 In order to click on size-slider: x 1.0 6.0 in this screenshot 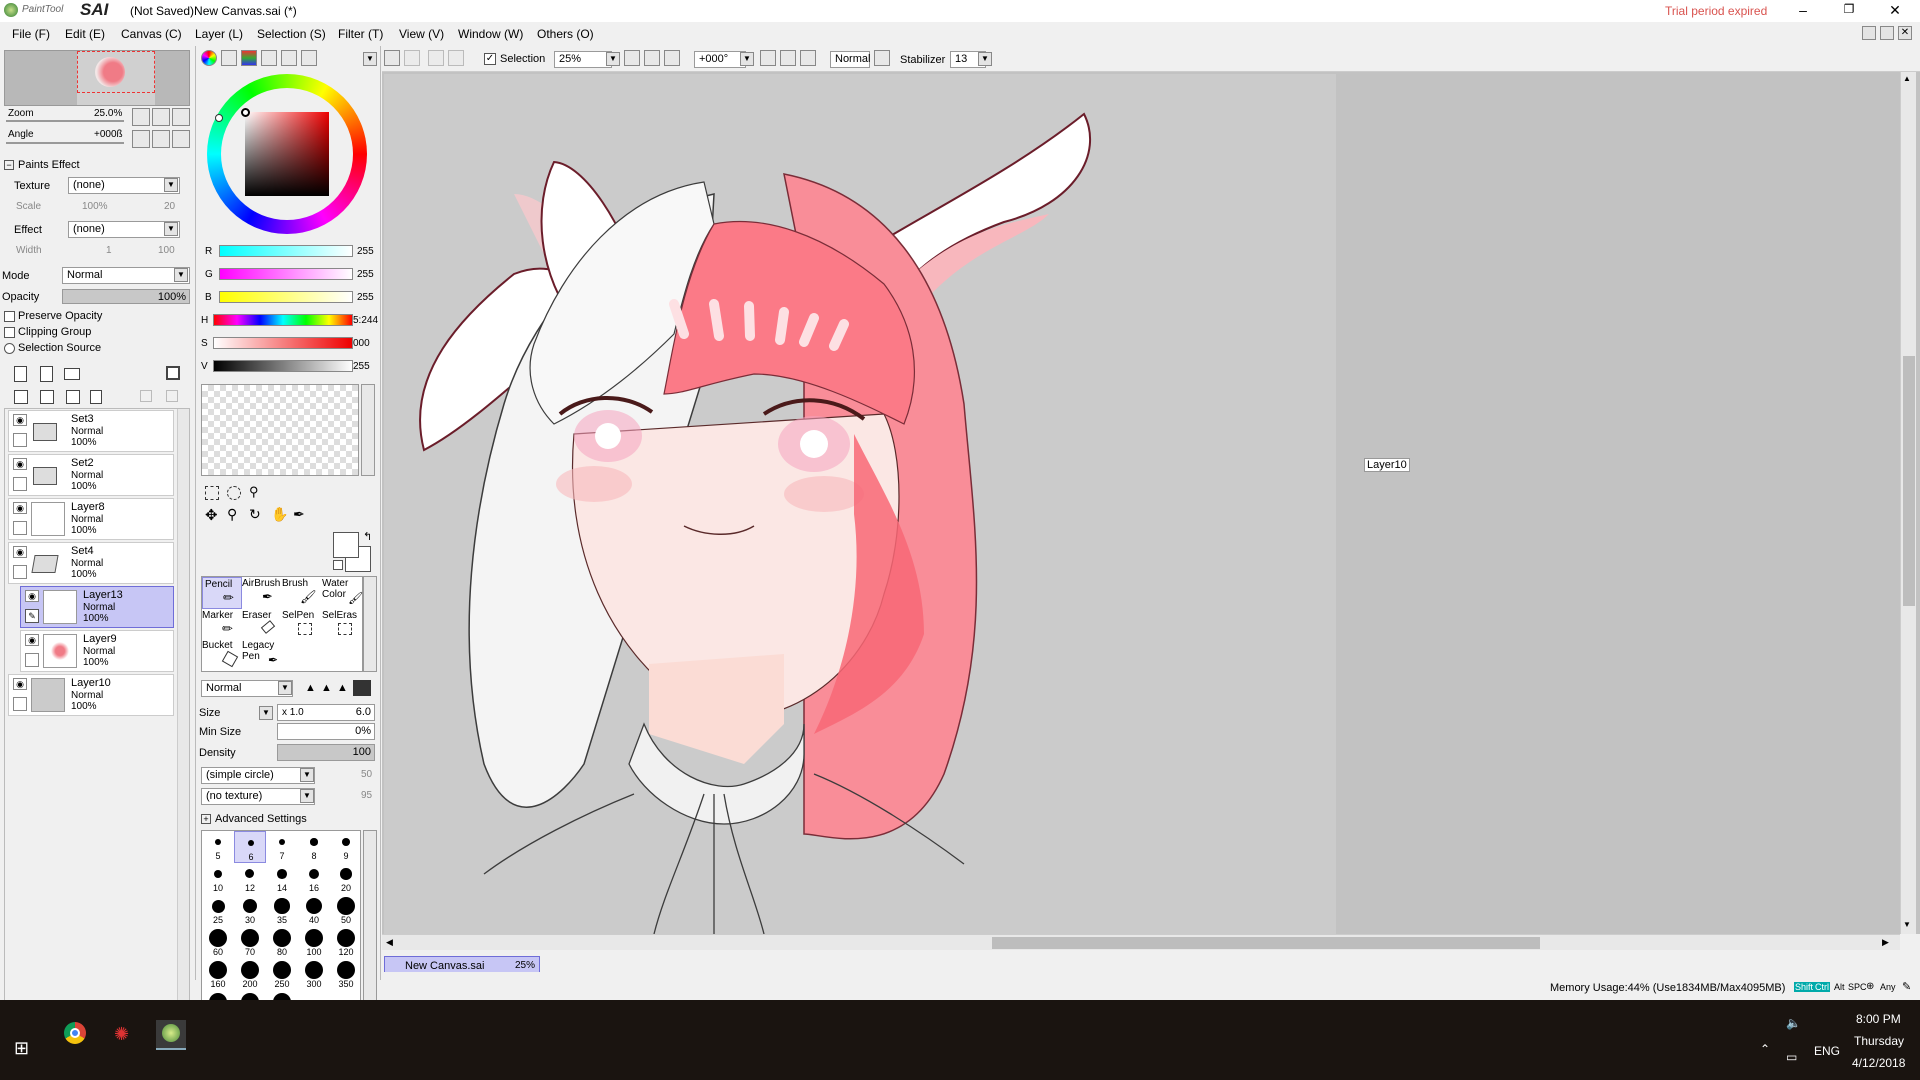, I will do `click(326, 712)`.